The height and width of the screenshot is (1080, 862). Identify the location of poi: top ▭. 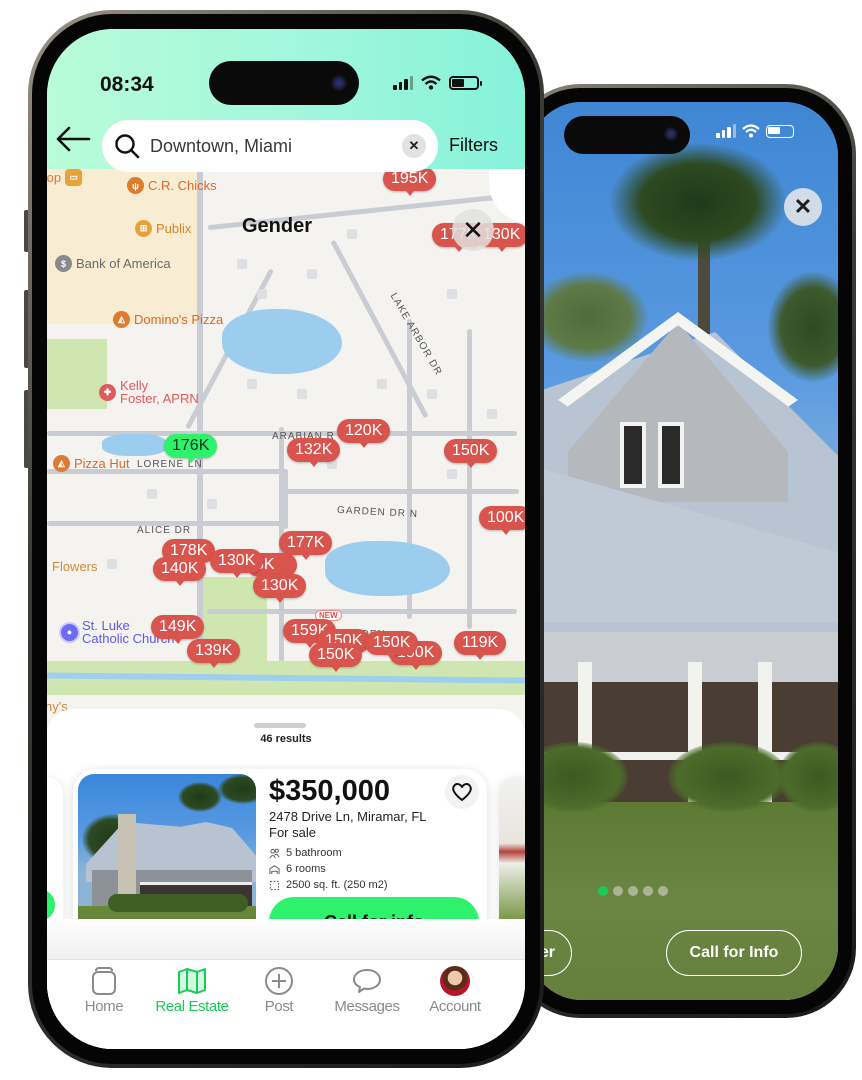
(65, 177).